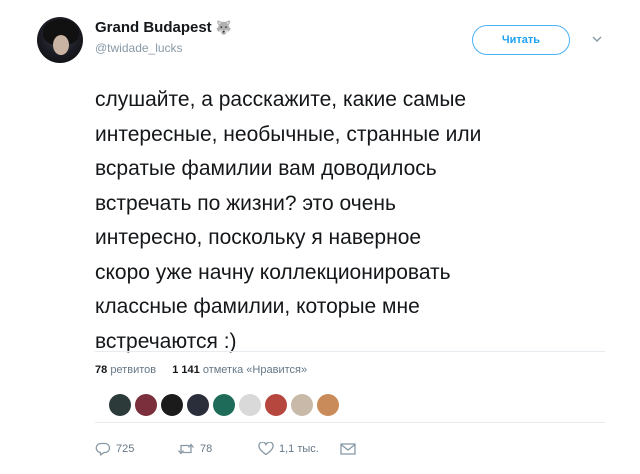 This screenshot has width=640, height=474. What do you see at coordinates (101, 370) in the screenshot?
I see `retweets-count: 78` at bounding box center [101, 370].